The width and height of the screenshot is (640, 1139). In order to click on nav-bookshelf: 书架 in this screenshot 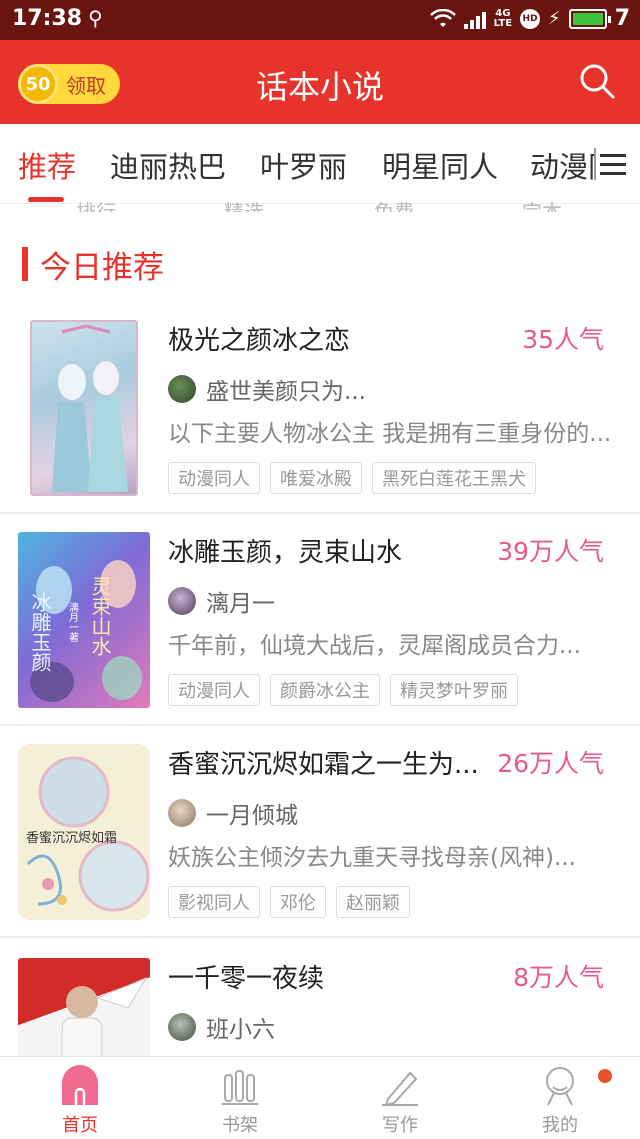, I will do `click(240, 1098)`.